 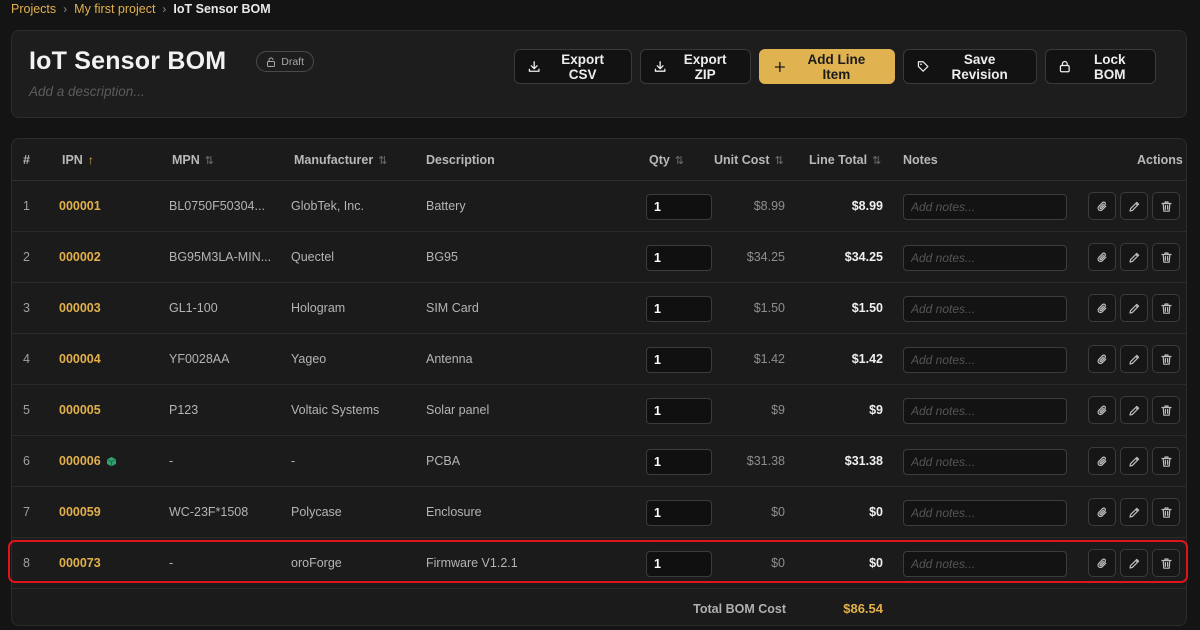 I want to click on breadcrumb-project: My first project, so click(x=114, y=9).